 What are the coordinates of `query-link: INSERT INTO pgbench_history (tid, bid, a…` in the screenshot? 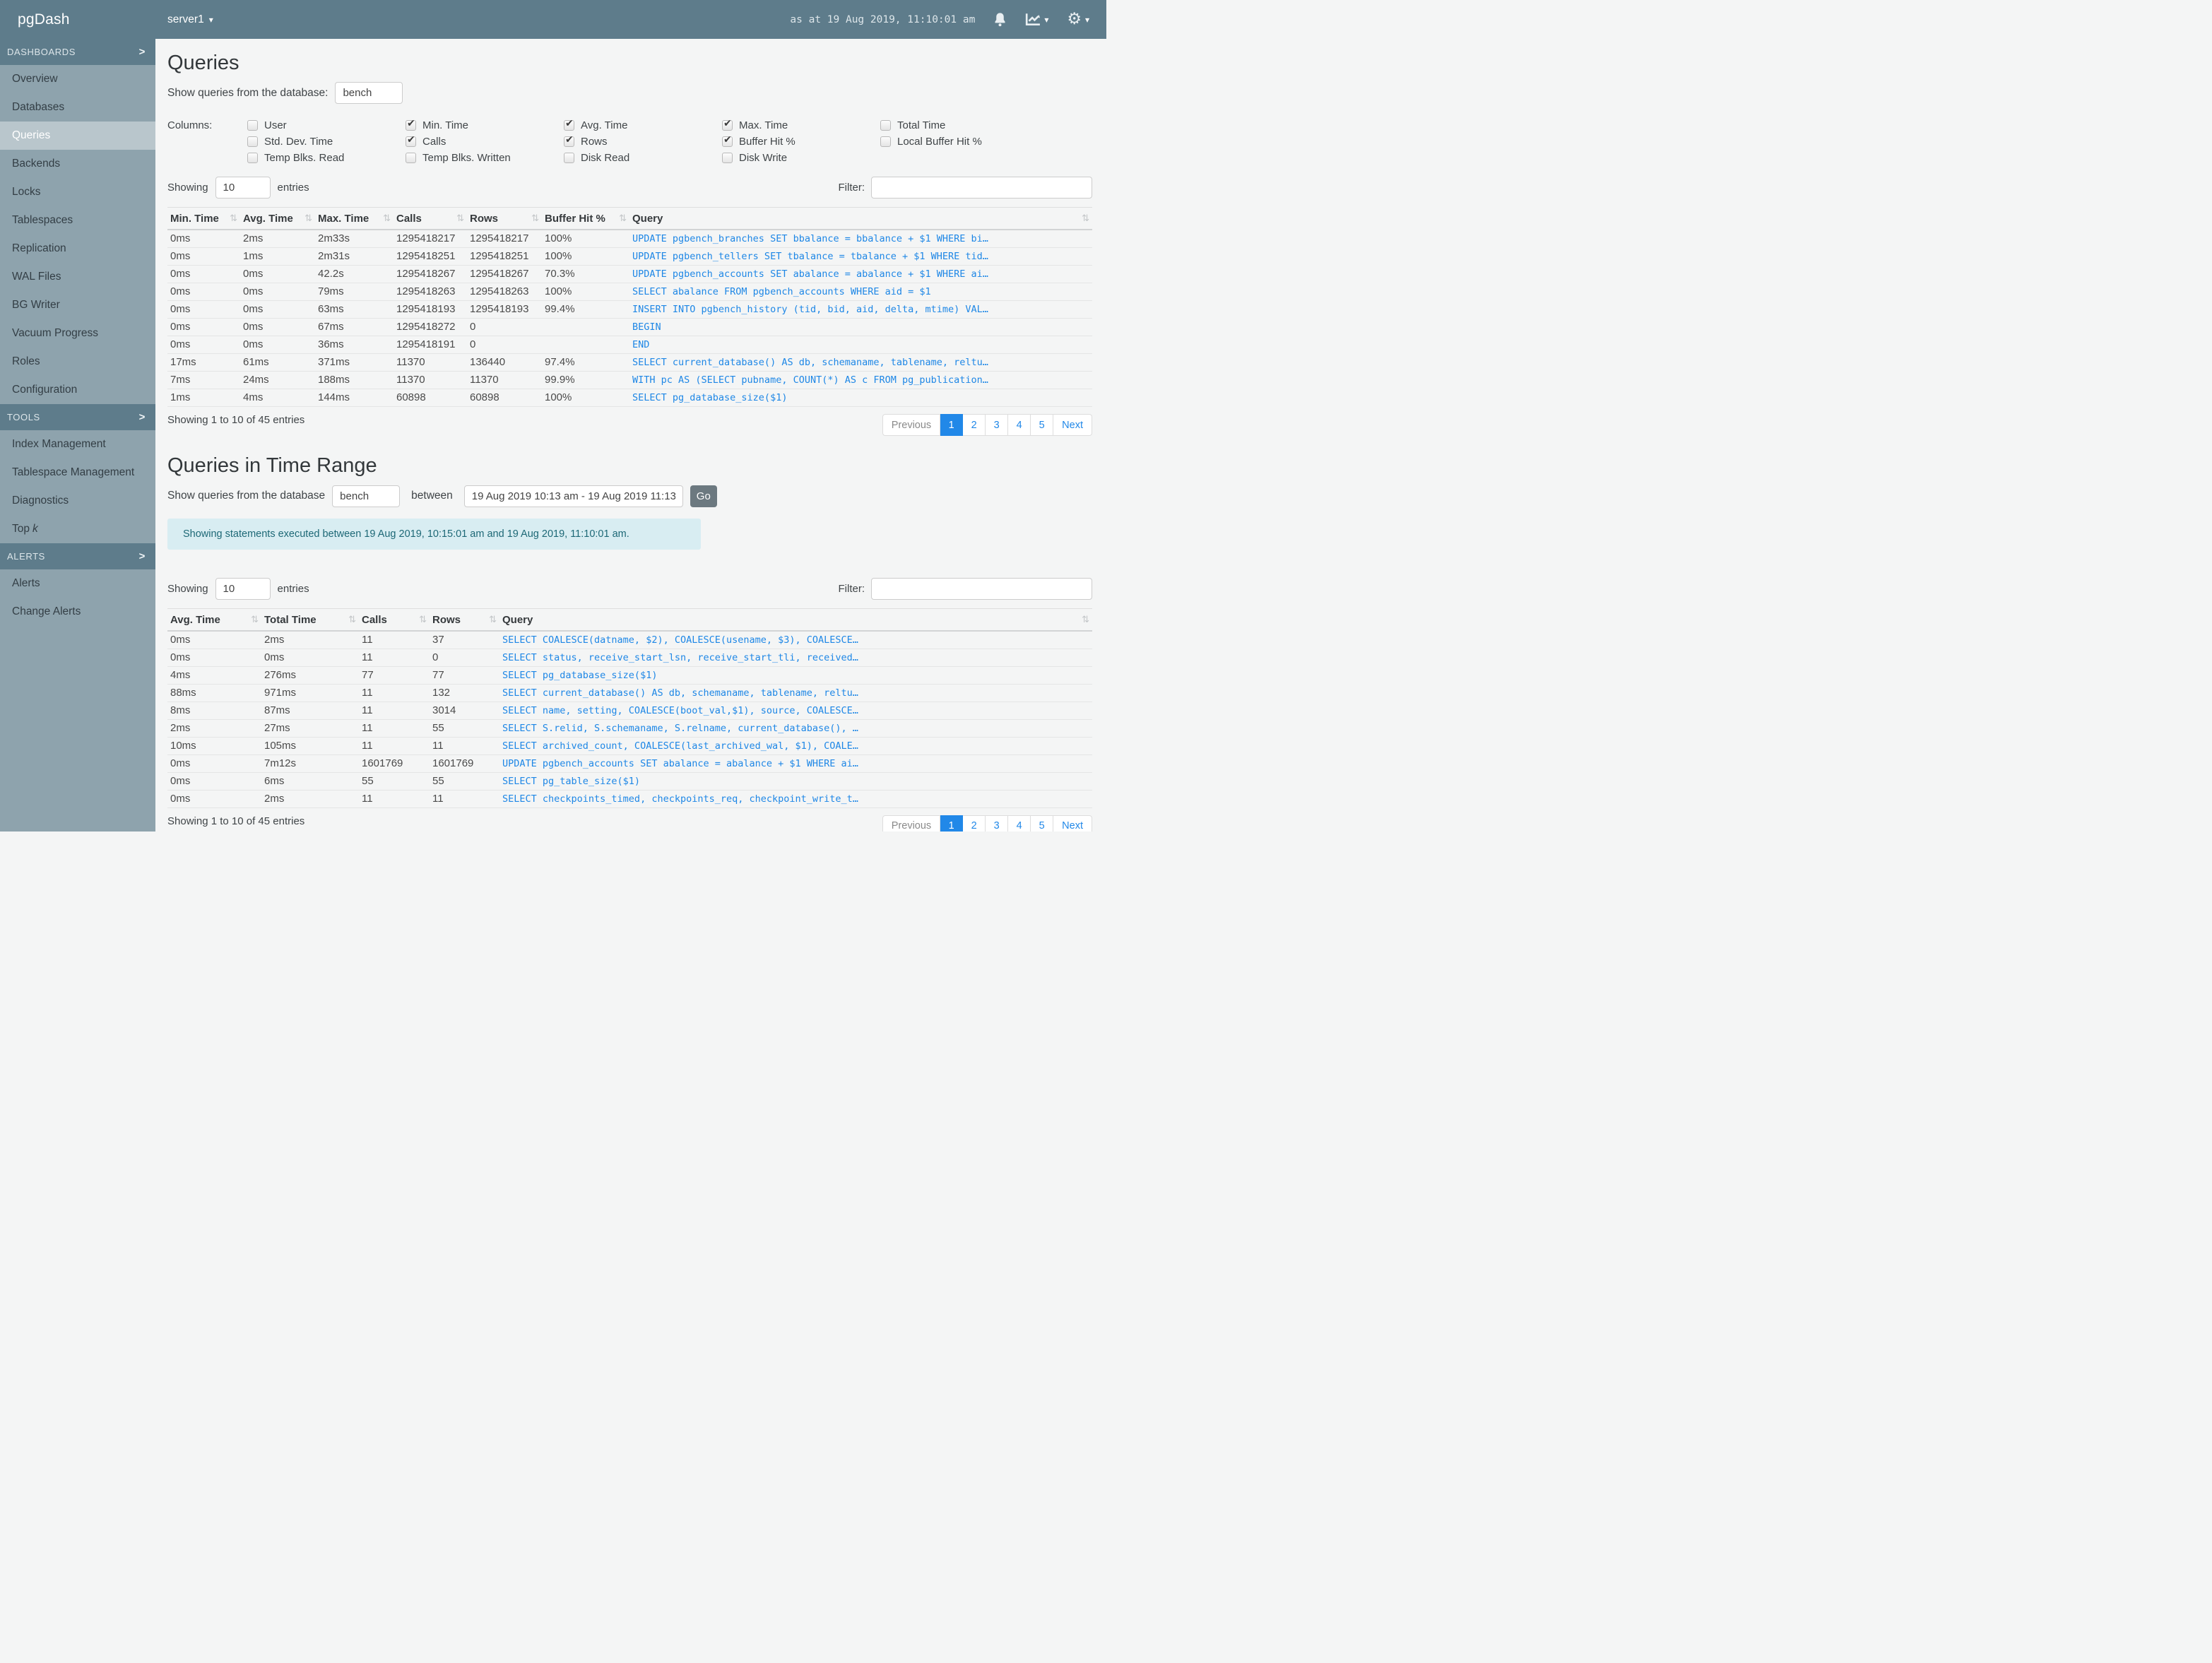 It's located at (860, 310).